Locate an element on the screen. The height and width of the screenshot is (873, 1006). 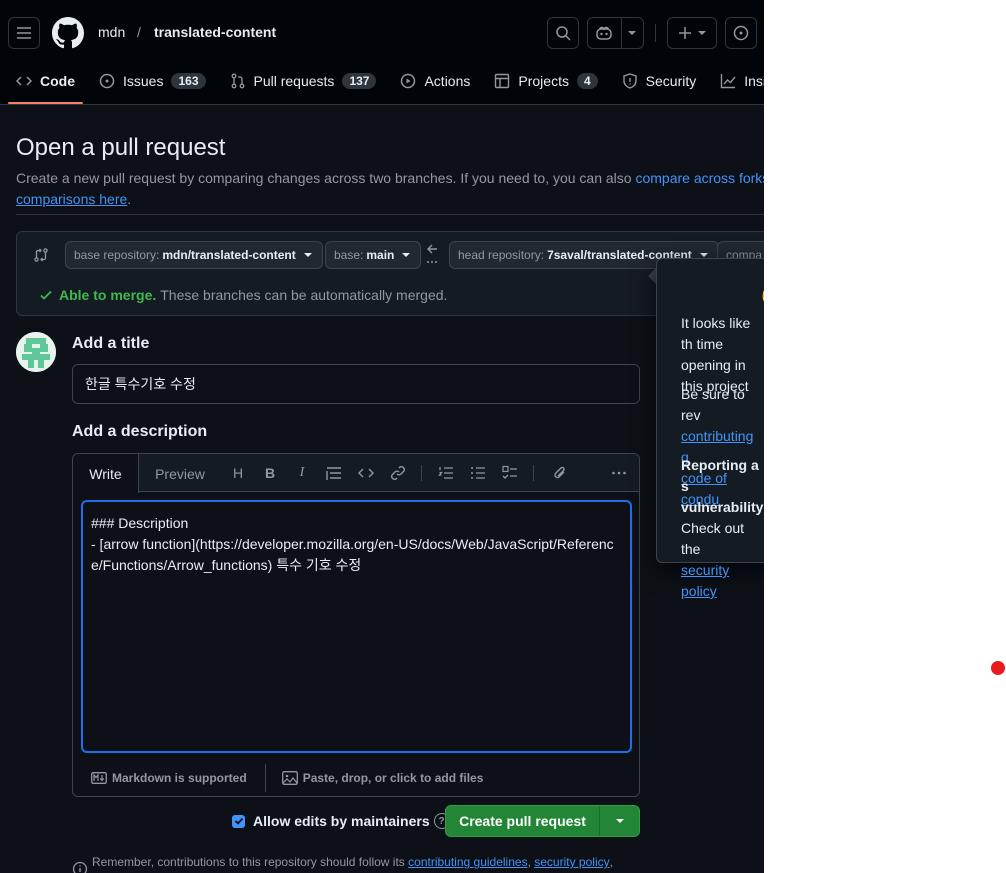
create-pull-request-button: Create pull request is located at coordinates (542, 821).